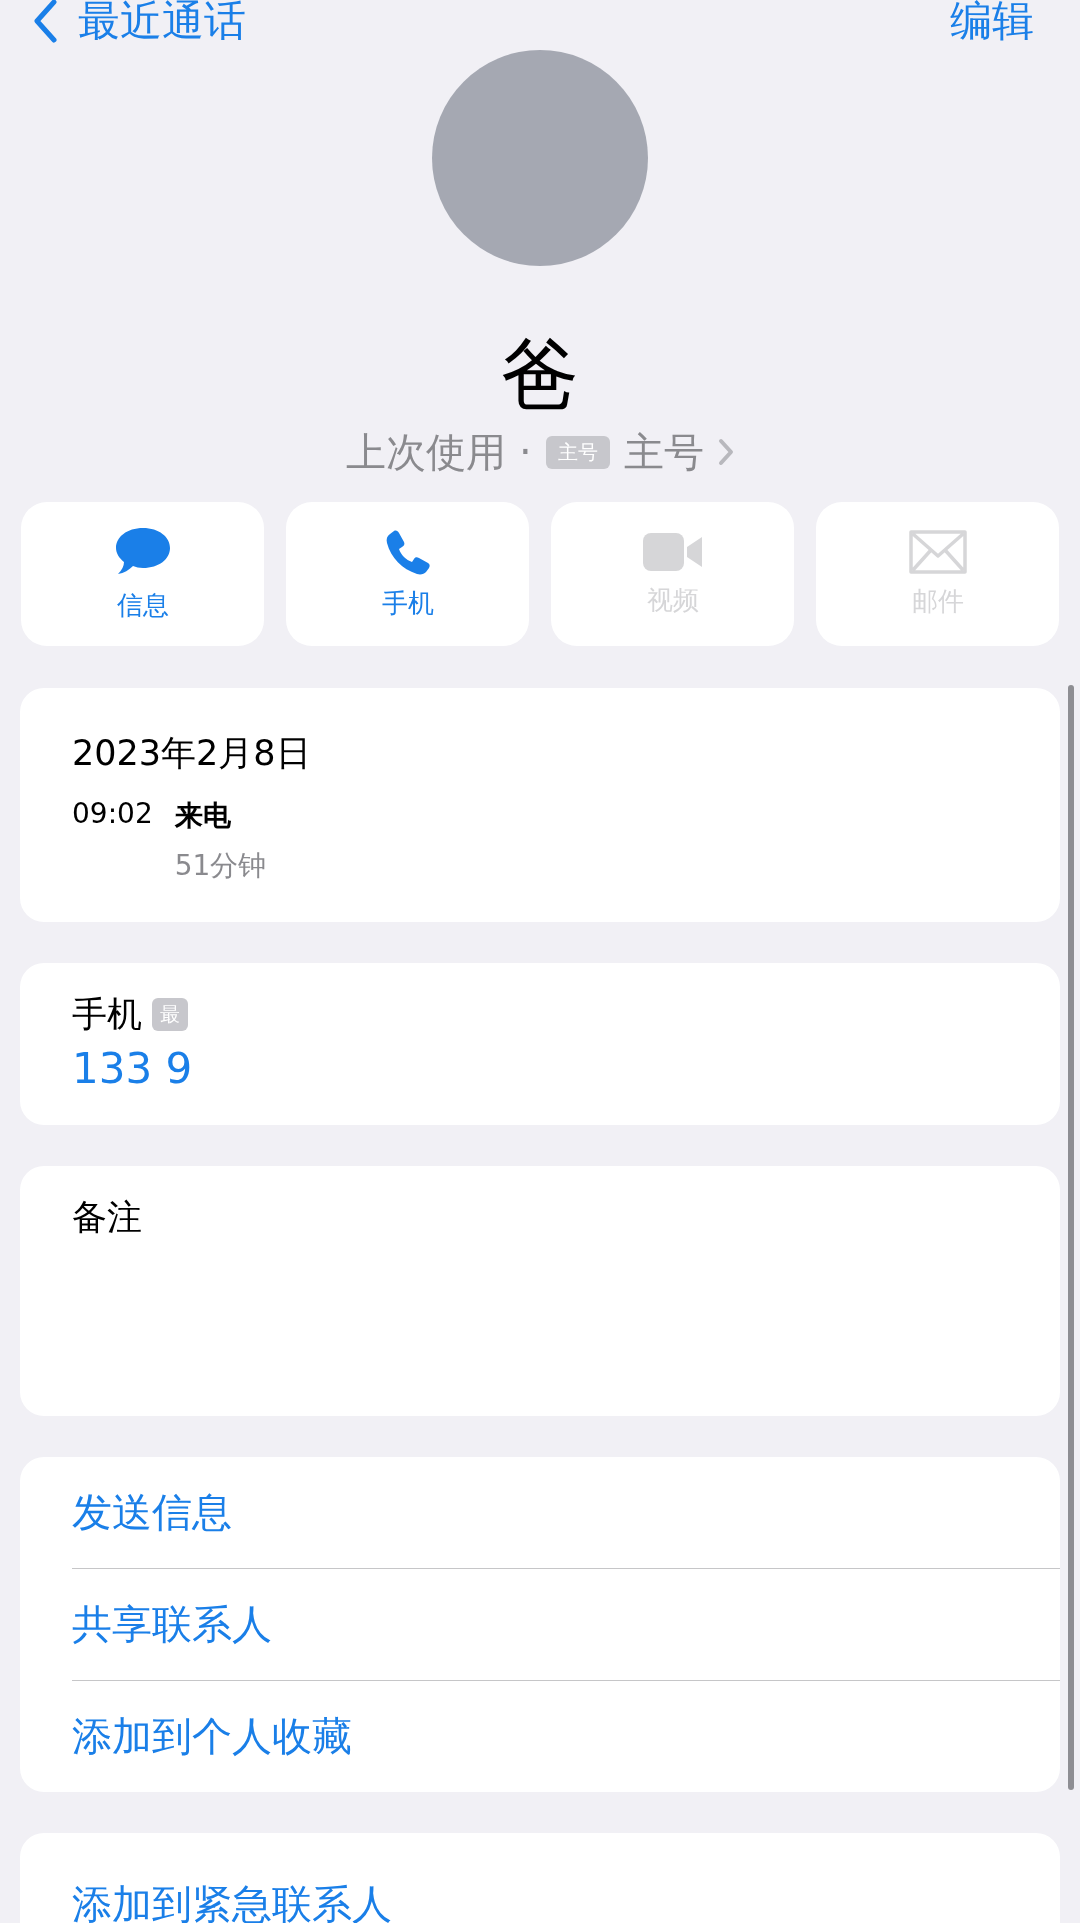 The width and height of the screenshot is (1080, 1923). I want to click on phone-label: 手机, so click(107, 1014).